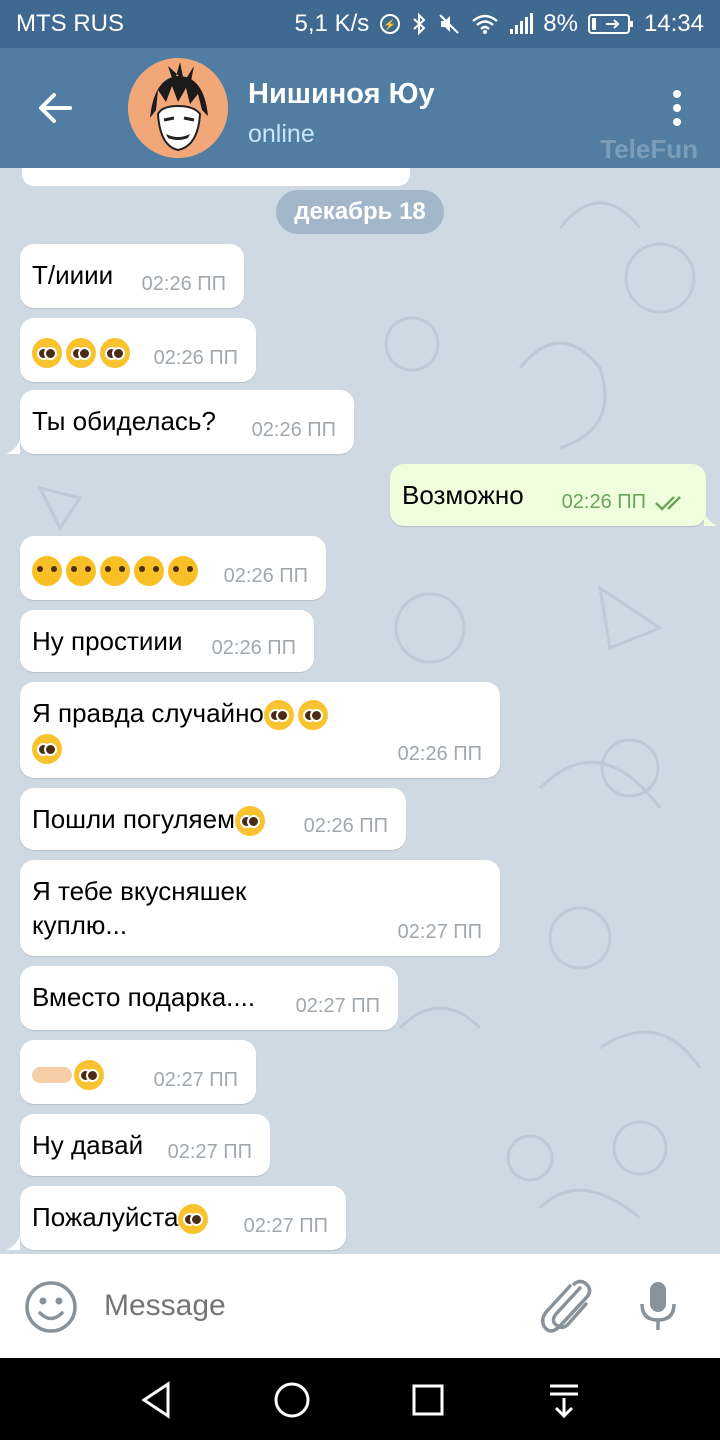 This screenshot has width=720, height=1440. What do you see at coordinates (314, 1306) in the screenshot?
I see `message-input` at bounding box center [314, 1306].